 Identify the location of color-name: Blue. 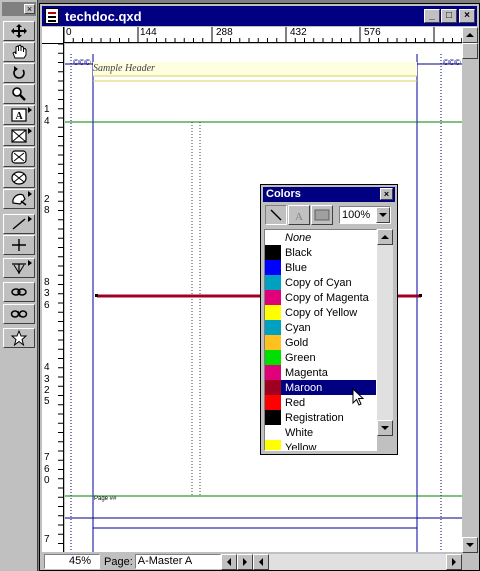
(296, 267).